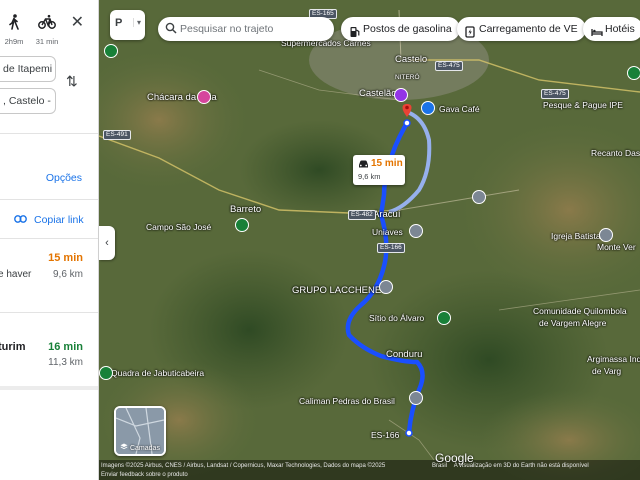  I want to click on route-option-2: turim 16 min 11,3 km, so click(49, 359).